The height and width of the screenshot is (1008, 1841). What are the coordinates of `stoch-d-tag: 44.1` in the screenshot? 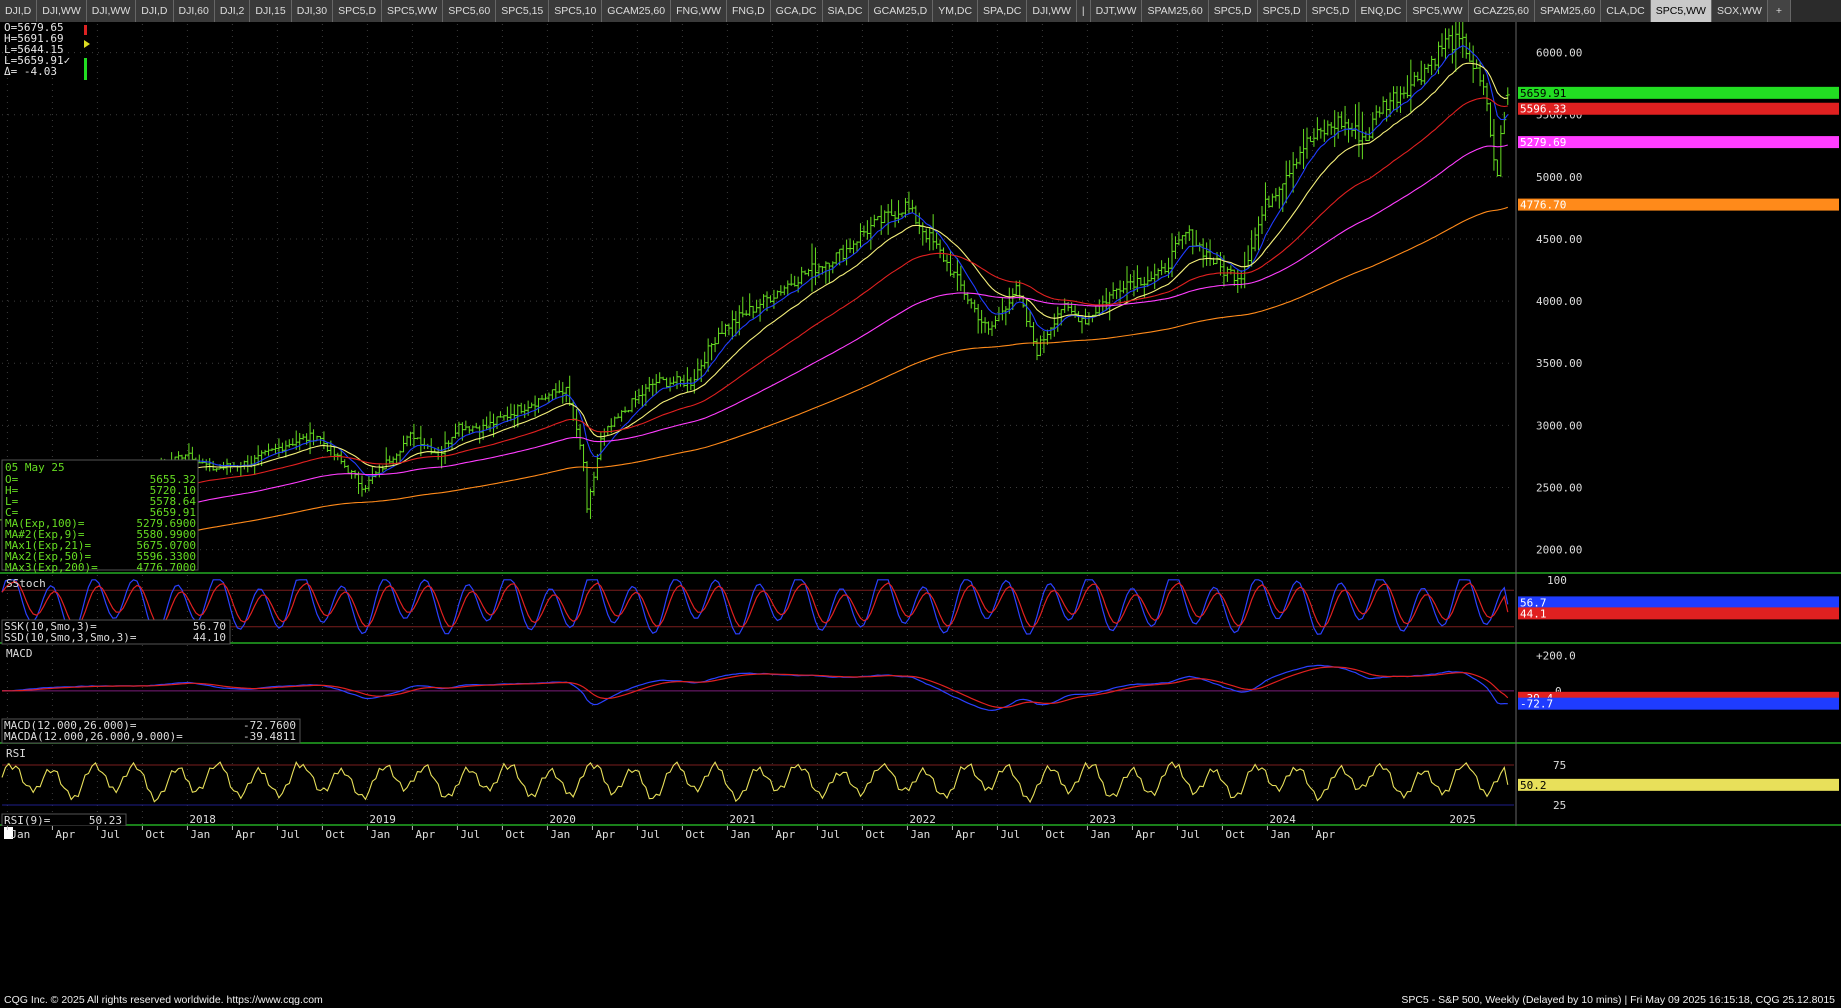 It's located at (1533, 613).